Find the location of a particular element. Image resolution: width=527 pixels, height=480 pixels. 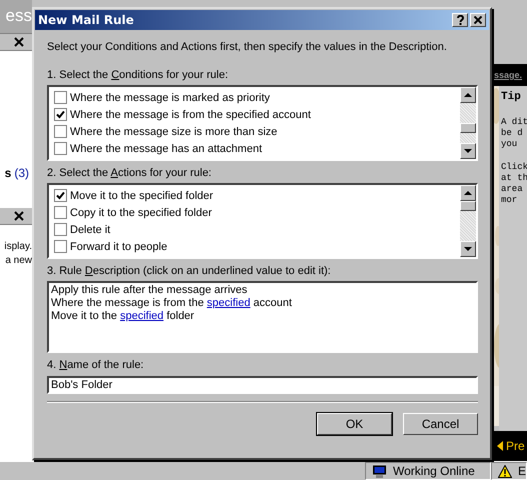

description-line: Move it to the specified folder is located at coordinates (123, 316).